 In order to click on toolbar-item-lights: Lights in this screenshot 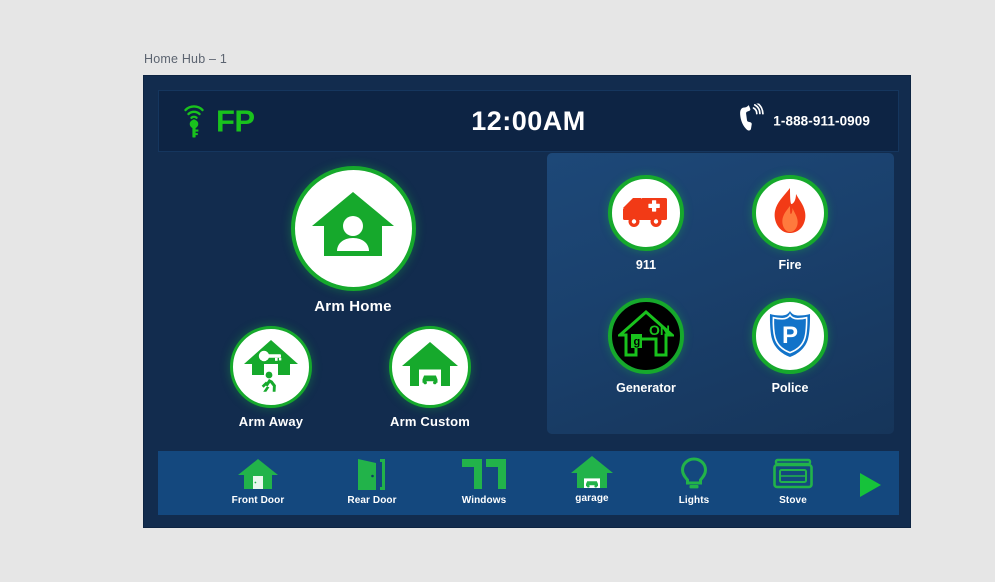, I will do `click(694, 481)`.